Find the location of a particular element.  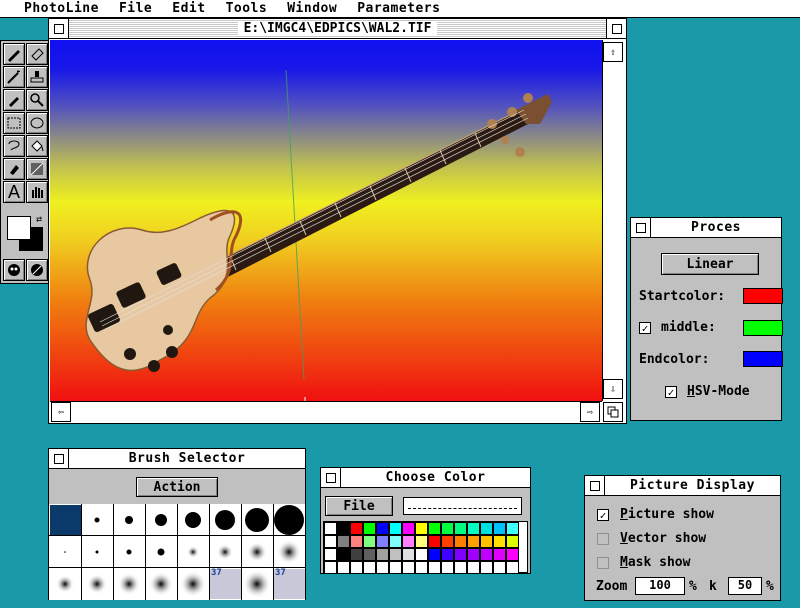

scroll-up-icon: ⇧ is located at coordinates (613, 52).